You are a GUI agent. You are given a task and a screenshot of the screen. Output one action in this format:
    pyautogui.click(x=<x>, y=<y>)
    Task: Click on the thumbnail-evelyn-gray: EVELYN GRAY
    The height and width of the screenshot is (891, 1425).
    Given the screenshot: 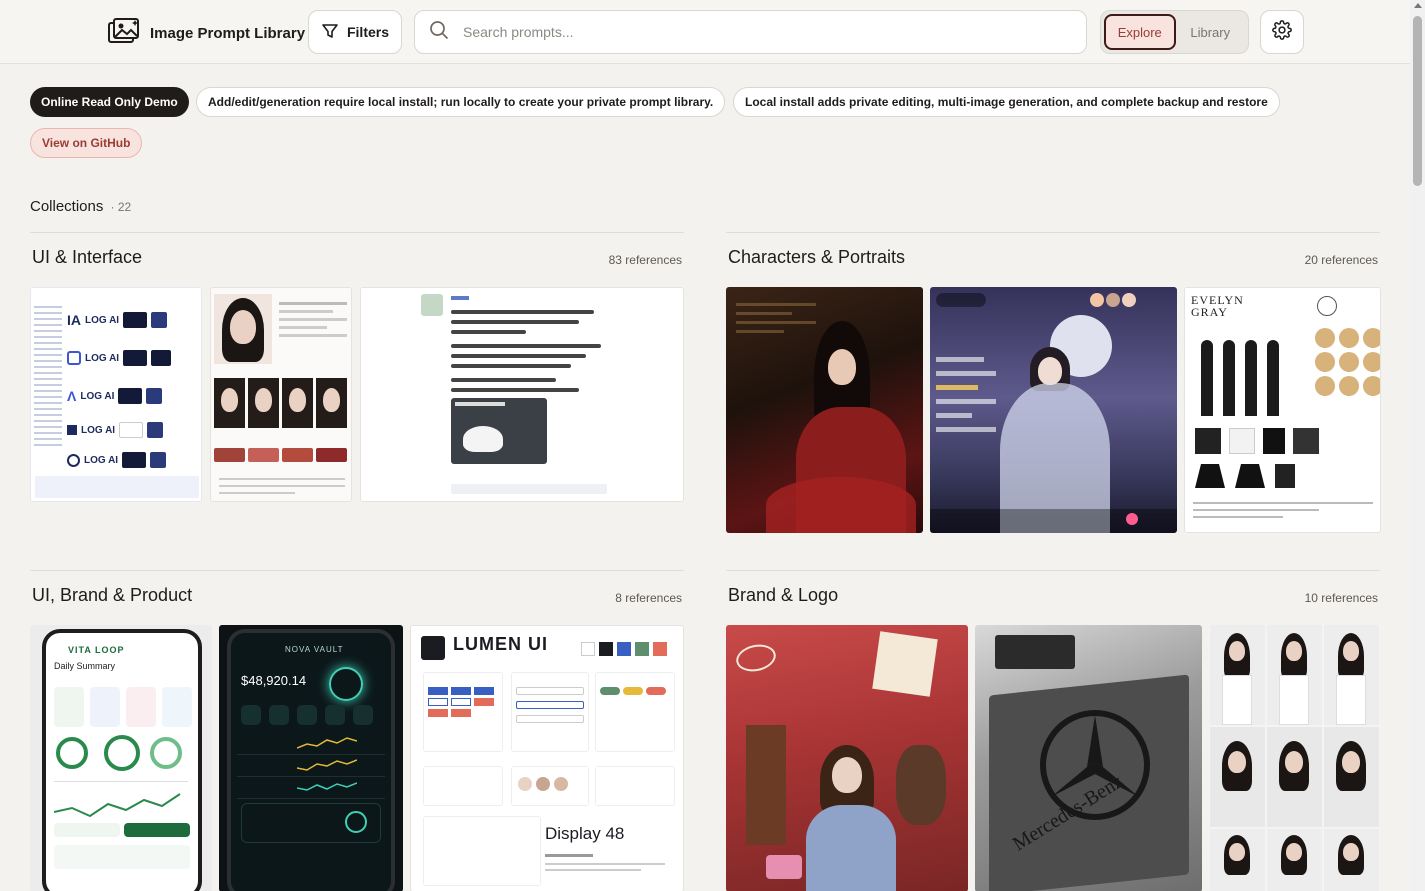 What is the action you would take?
    pyautogui.click(x=1282, y=410)
    